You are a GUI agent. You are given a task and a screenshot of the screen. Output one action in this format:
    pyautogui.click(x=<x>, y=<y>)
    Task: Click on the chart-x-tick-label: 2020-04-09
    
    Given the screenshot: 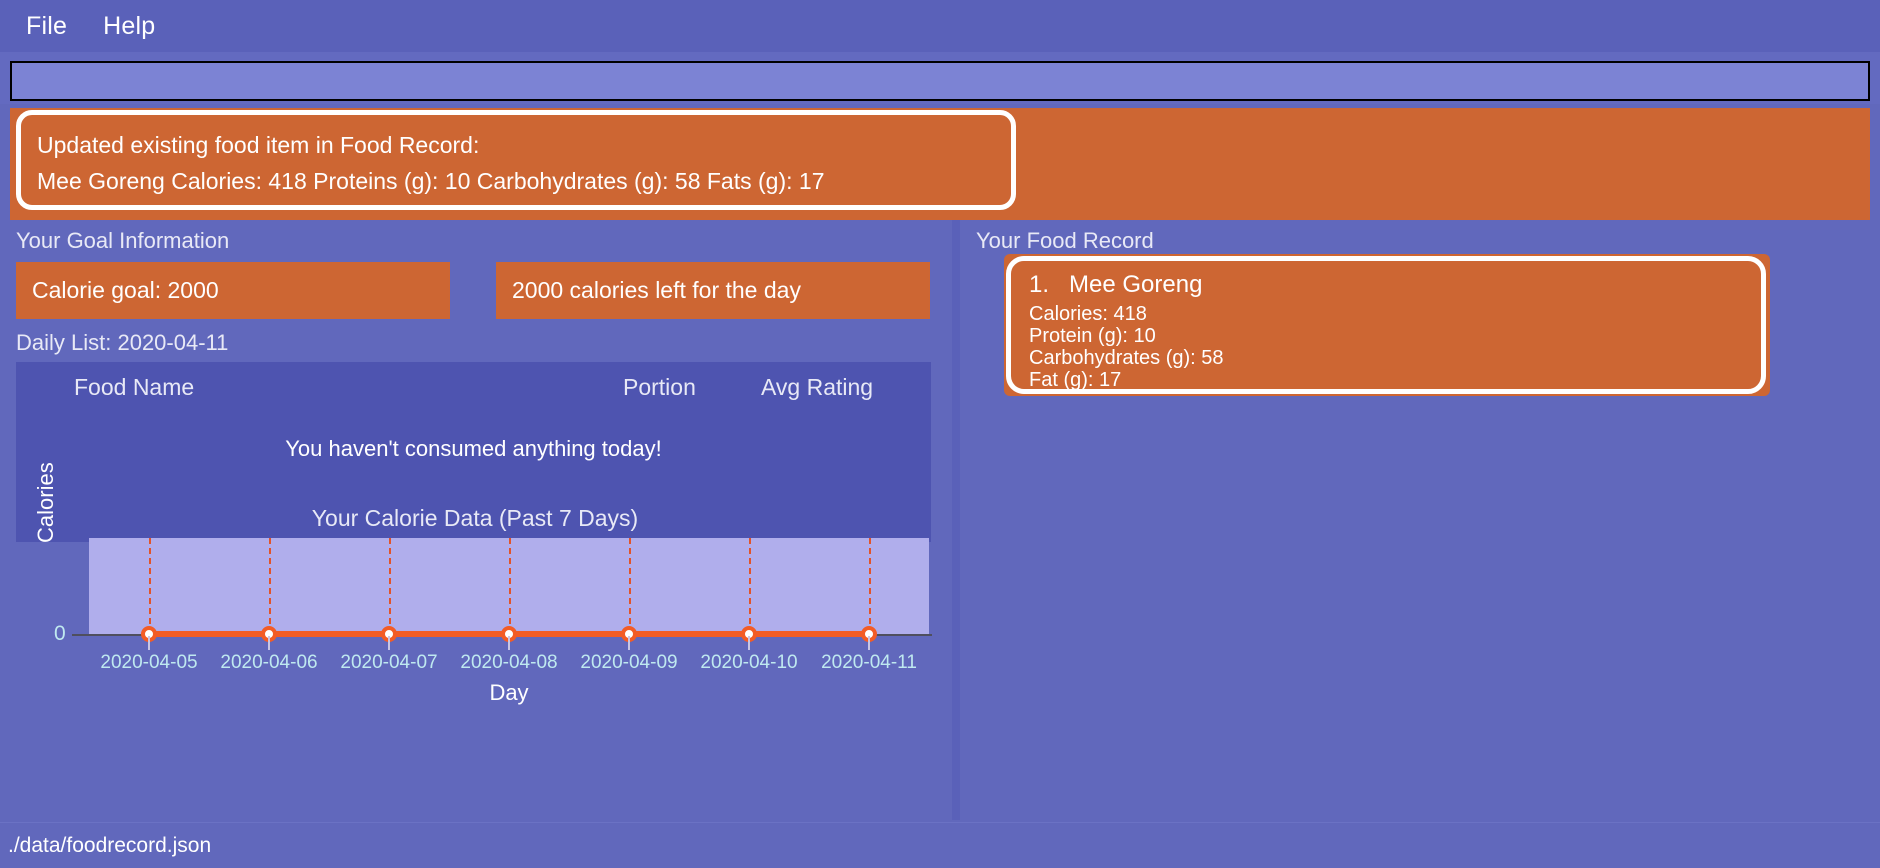 What is the action you would take?
    pyautogui.click(x=629, y=662)
    